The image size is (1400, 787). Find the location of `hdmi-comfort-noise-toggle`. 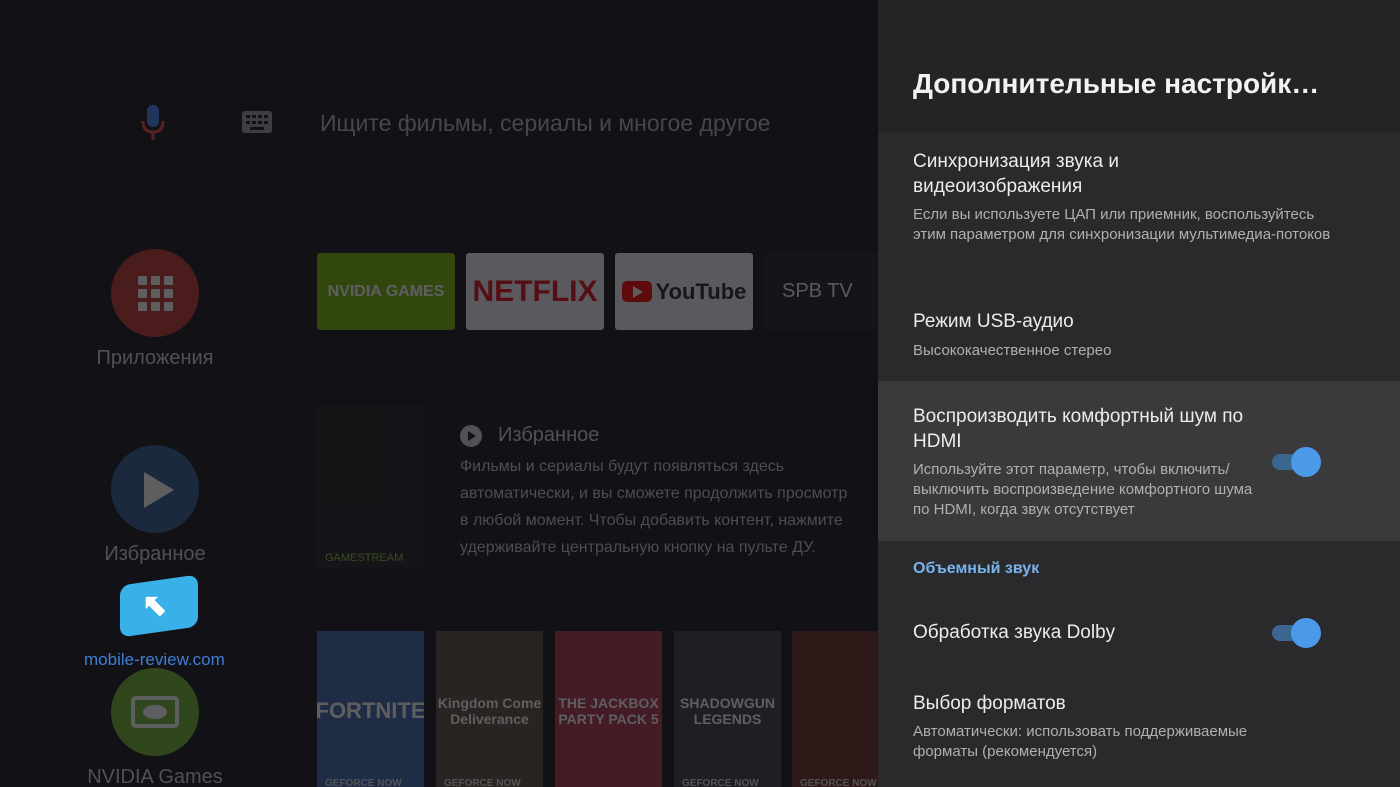

hdmi-comfort-noise-toggle is located at coordinates (1296, 461).